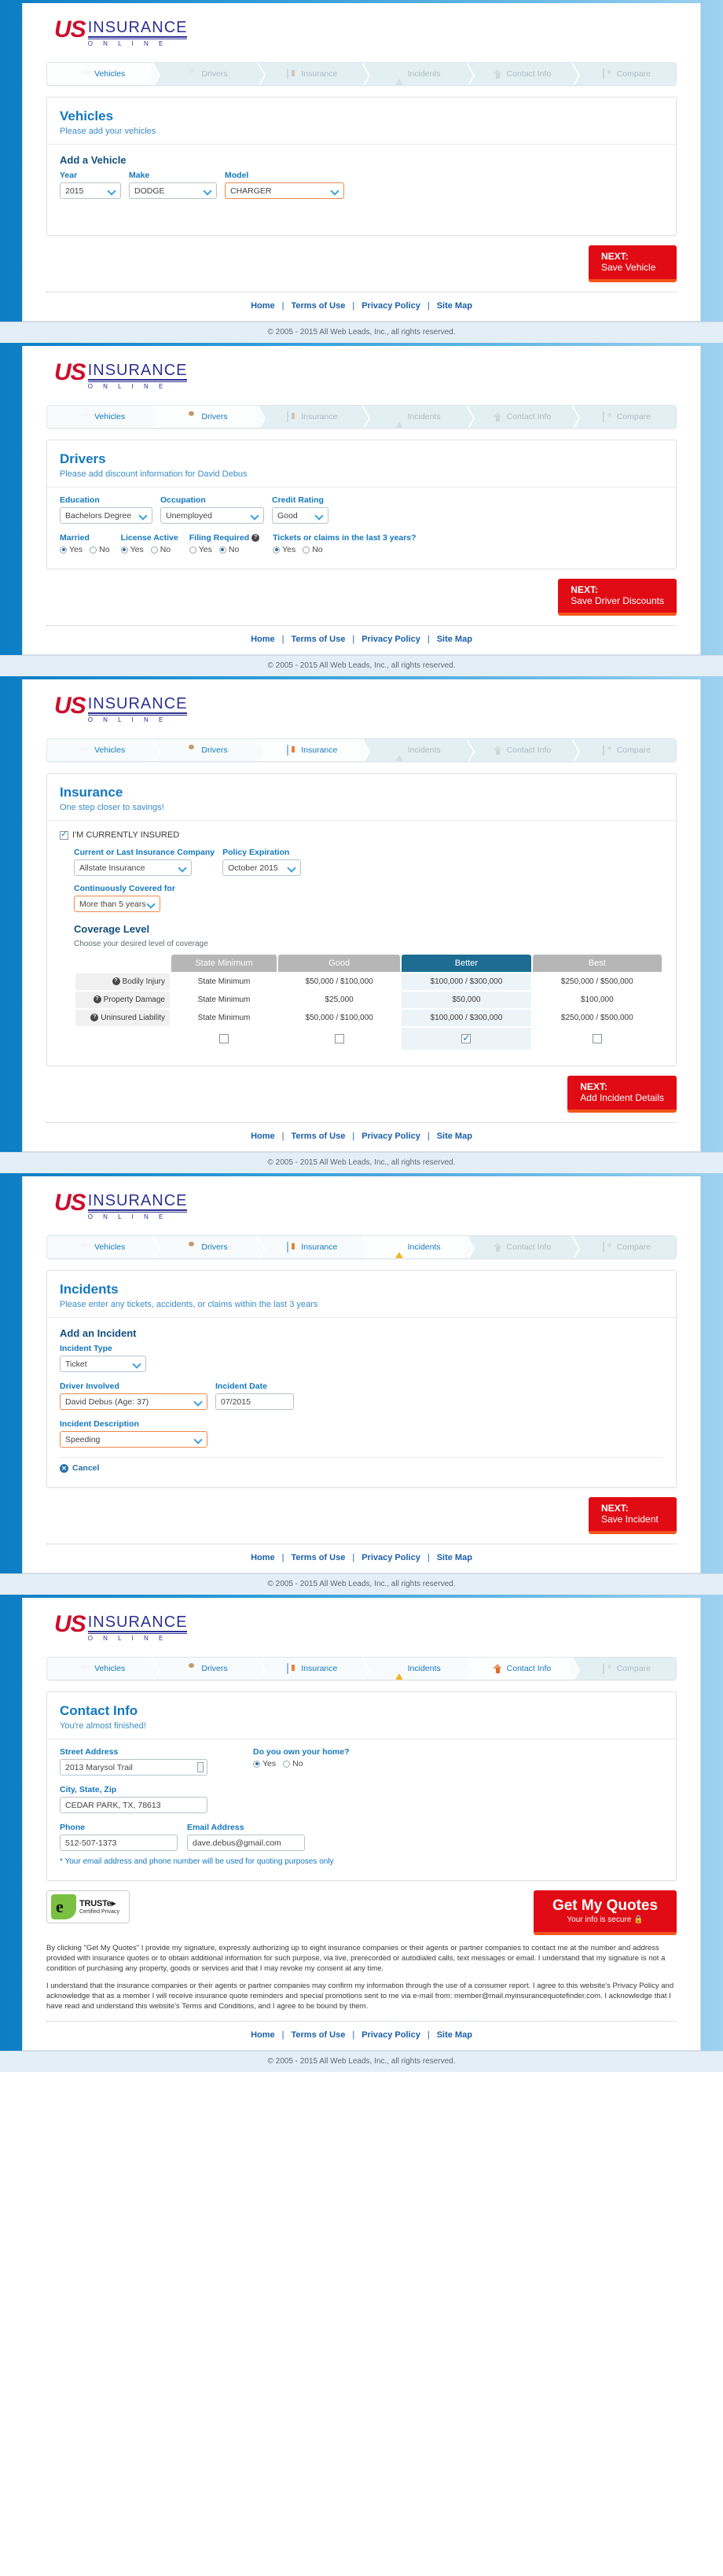 The height and width of the screenshot is (2576, 723). What do you see at coordinates (224, 964) in the screenshot?
I see `coverage-col-state-minimum: State Minimum` at bounding box center [224, 964].